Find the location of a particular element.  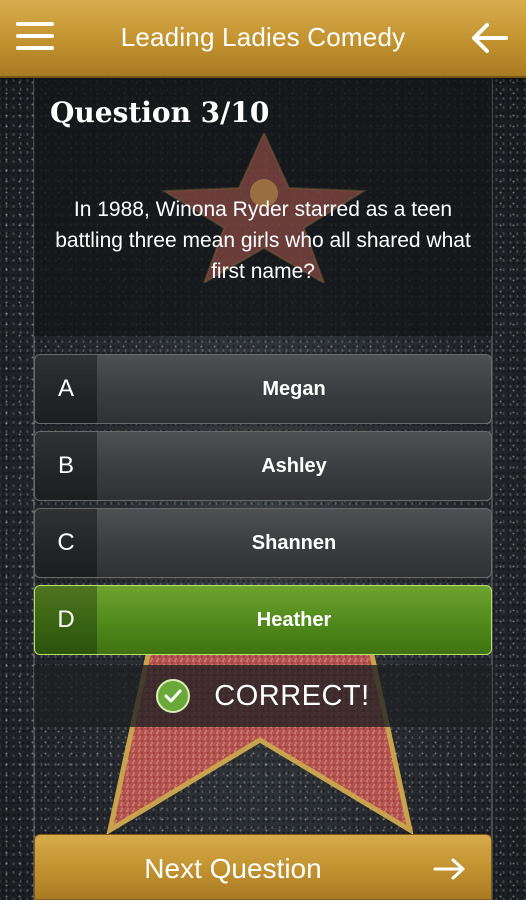

answer-option-d: D Heather is located at coordinates (263, 620).